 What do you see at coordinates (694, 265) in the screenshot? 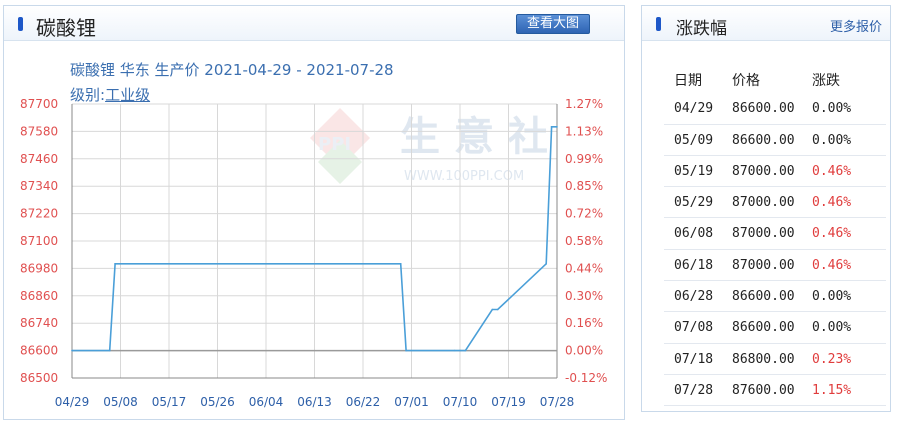
I see `row-date: 06/18` at bounding box center [694, 265].